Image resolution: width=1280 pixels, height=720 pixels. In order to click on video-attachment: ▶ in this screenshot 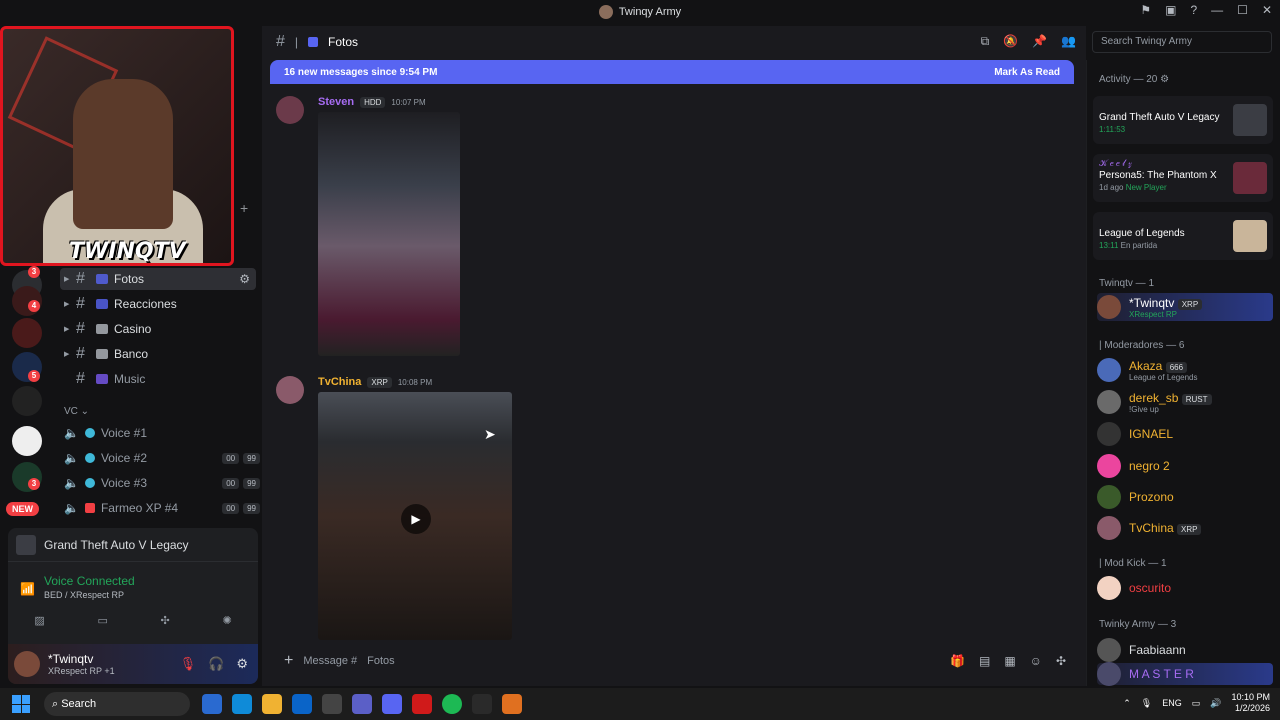, I will do `click(415, 516)`.